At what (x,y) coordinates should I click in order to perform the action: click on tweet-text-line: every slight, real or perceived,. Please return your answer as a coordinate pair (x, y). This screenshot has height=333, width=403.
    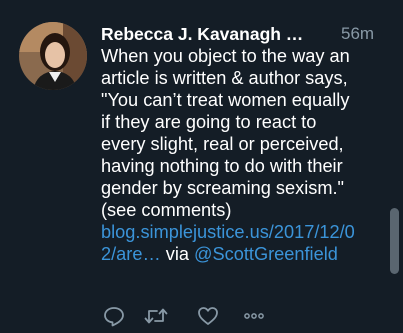
    Looking at the image, I should click on (222, 144).